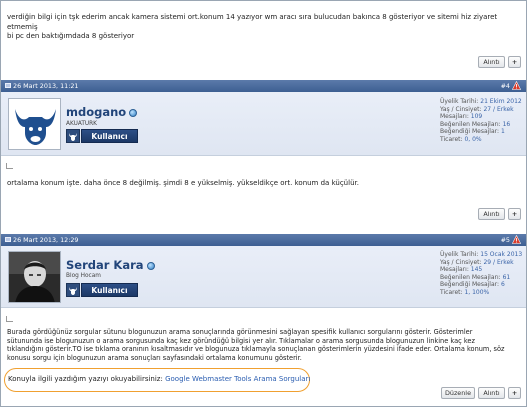 The width and height of the screenshot is (527, 407). I want to click on bull-logo-icon, so click(34, 124).